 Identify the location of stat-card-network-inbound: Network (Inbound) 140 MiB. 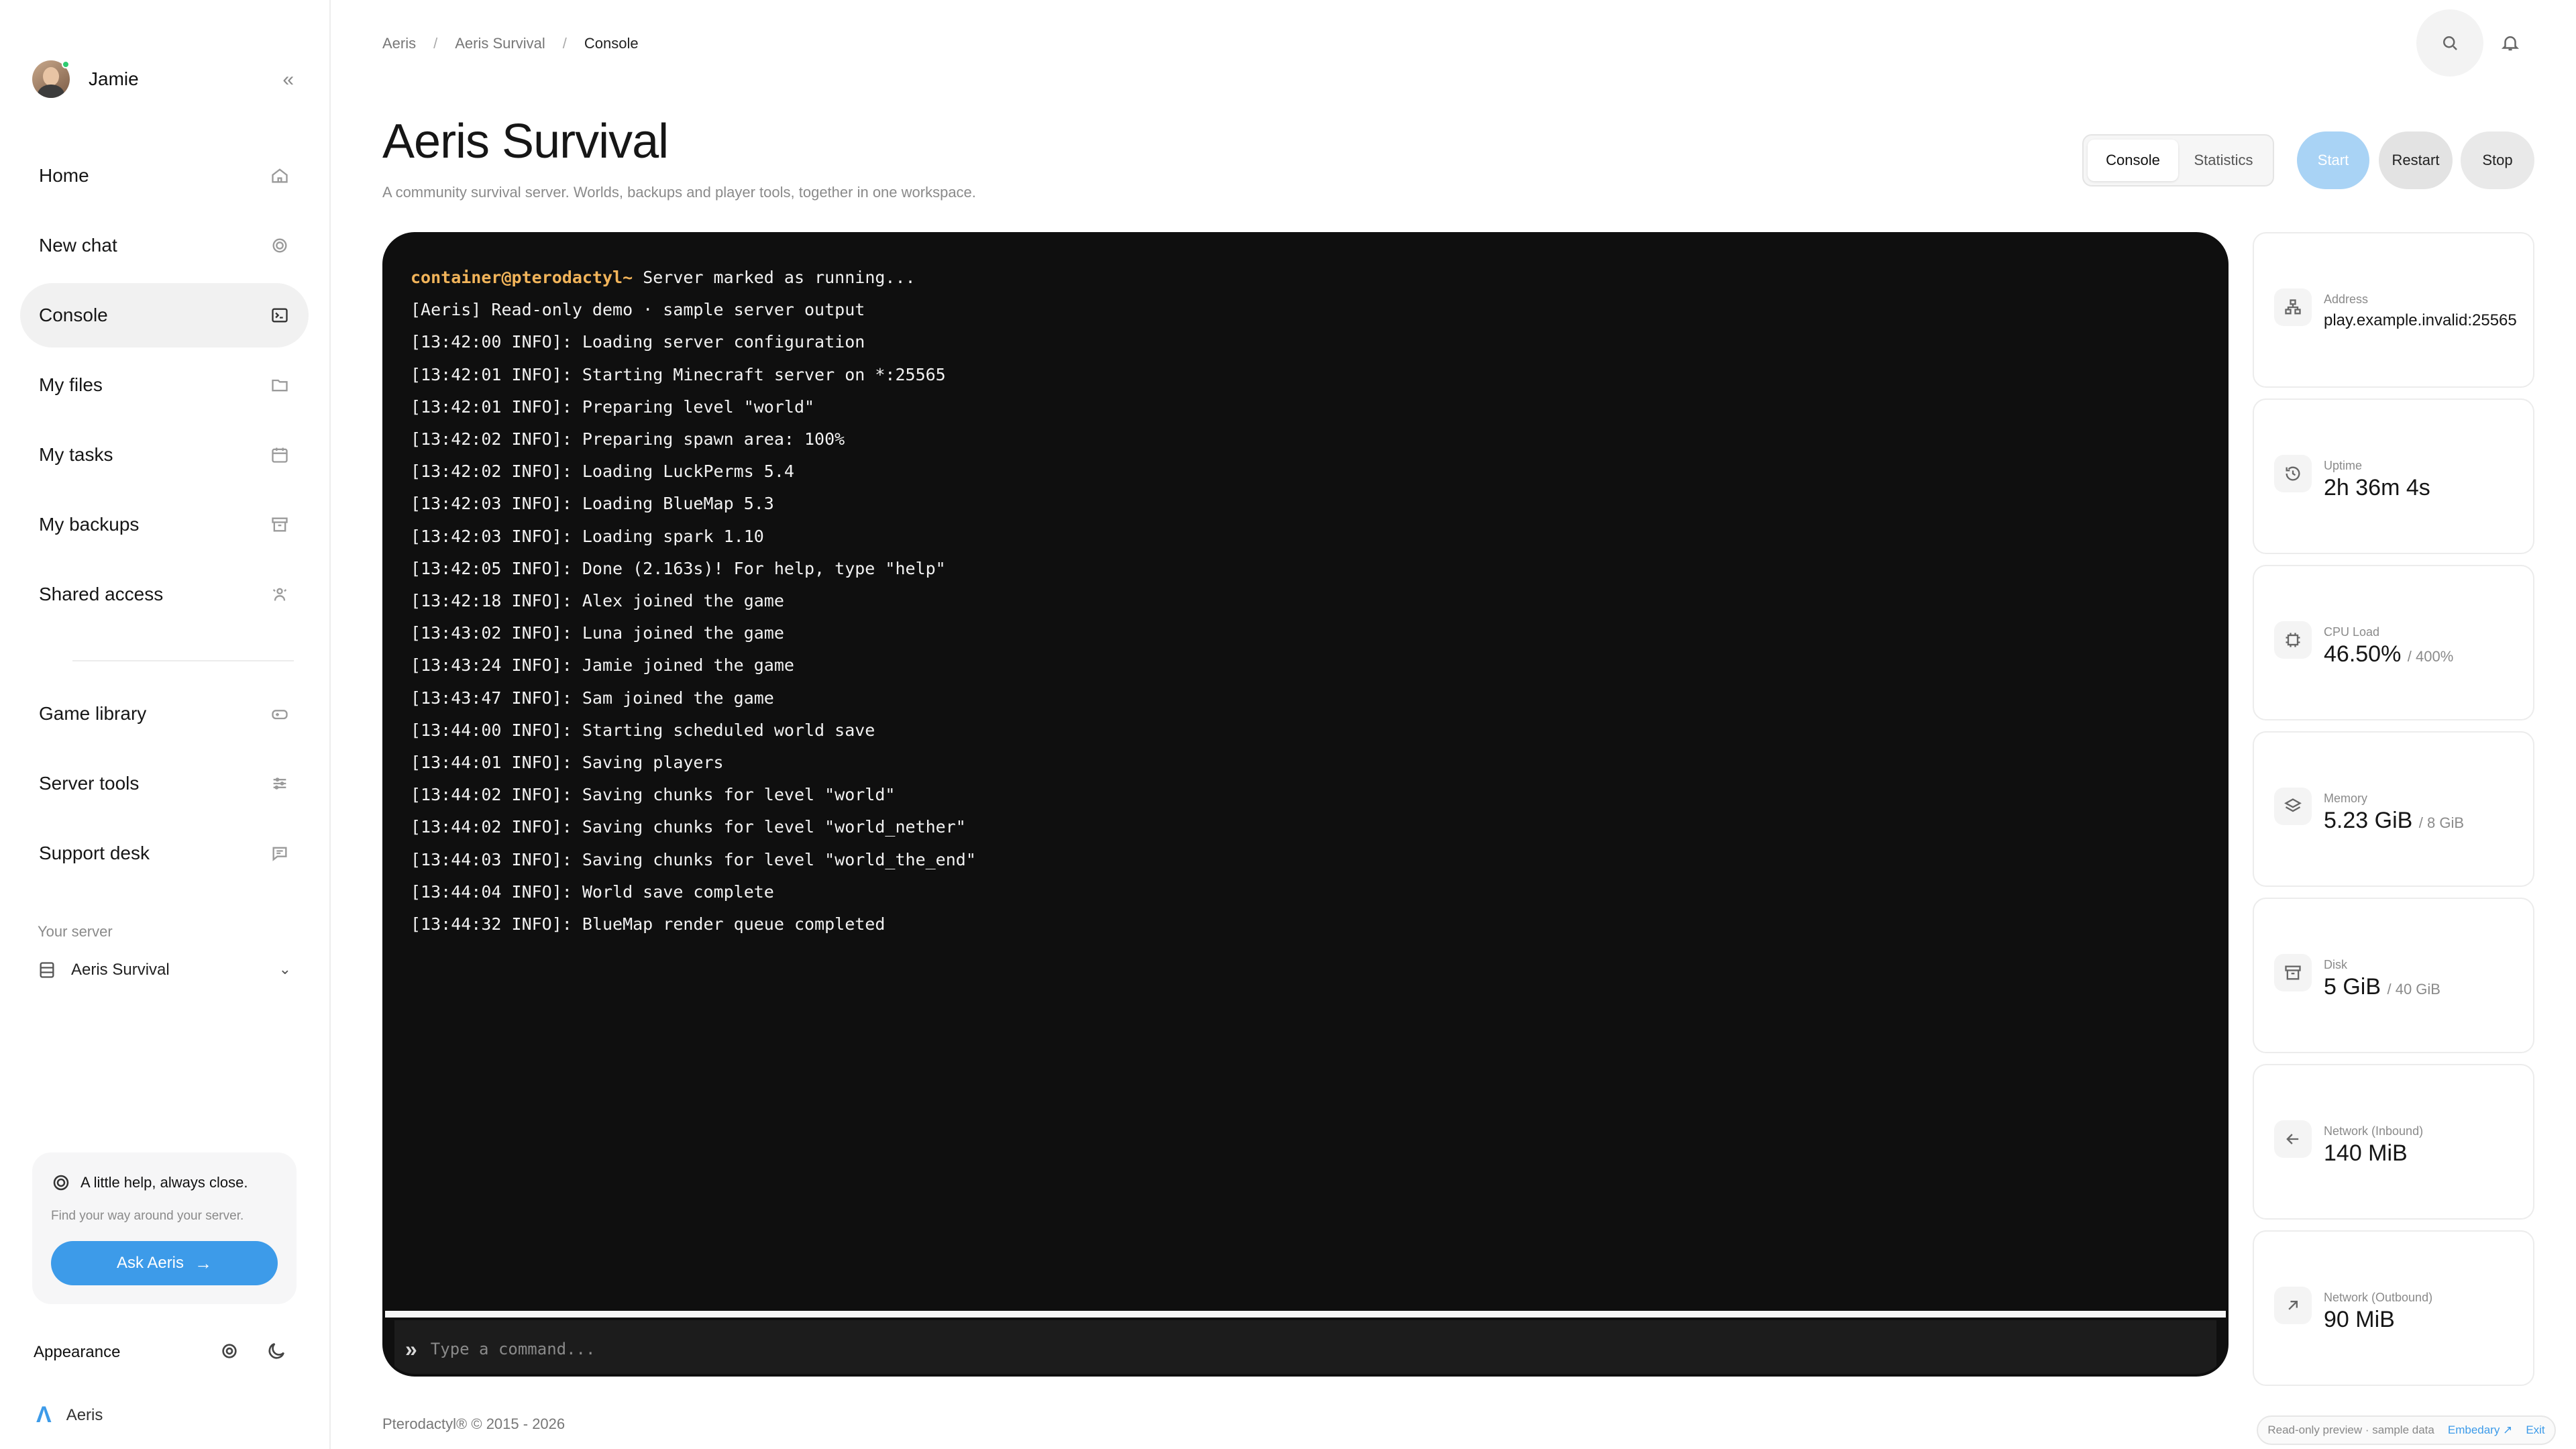
(2393, 1142).